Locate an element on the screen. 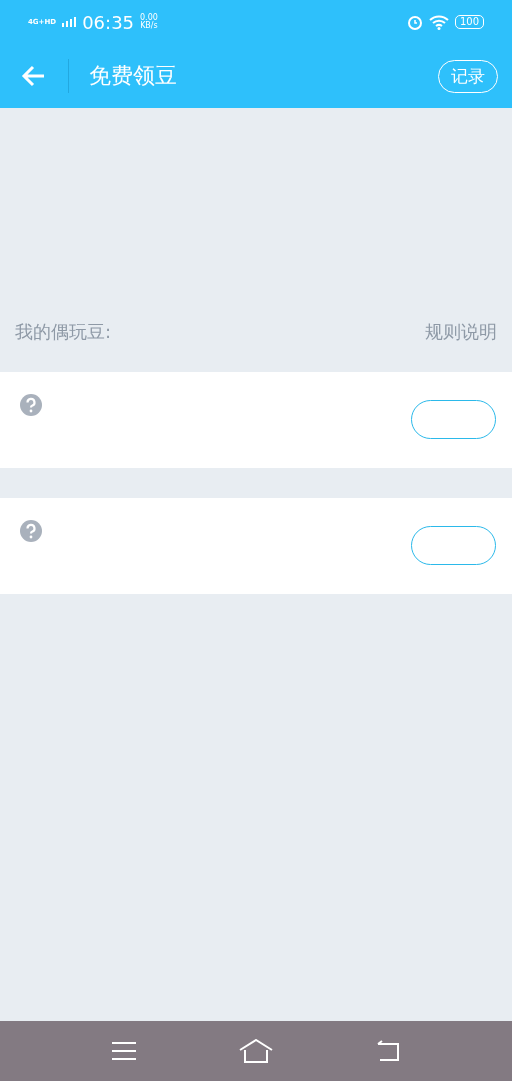 The width and height of the screenshot is (512, 1081). beans-label: 我的偶玩豆: is located at coordinates (63, 332).